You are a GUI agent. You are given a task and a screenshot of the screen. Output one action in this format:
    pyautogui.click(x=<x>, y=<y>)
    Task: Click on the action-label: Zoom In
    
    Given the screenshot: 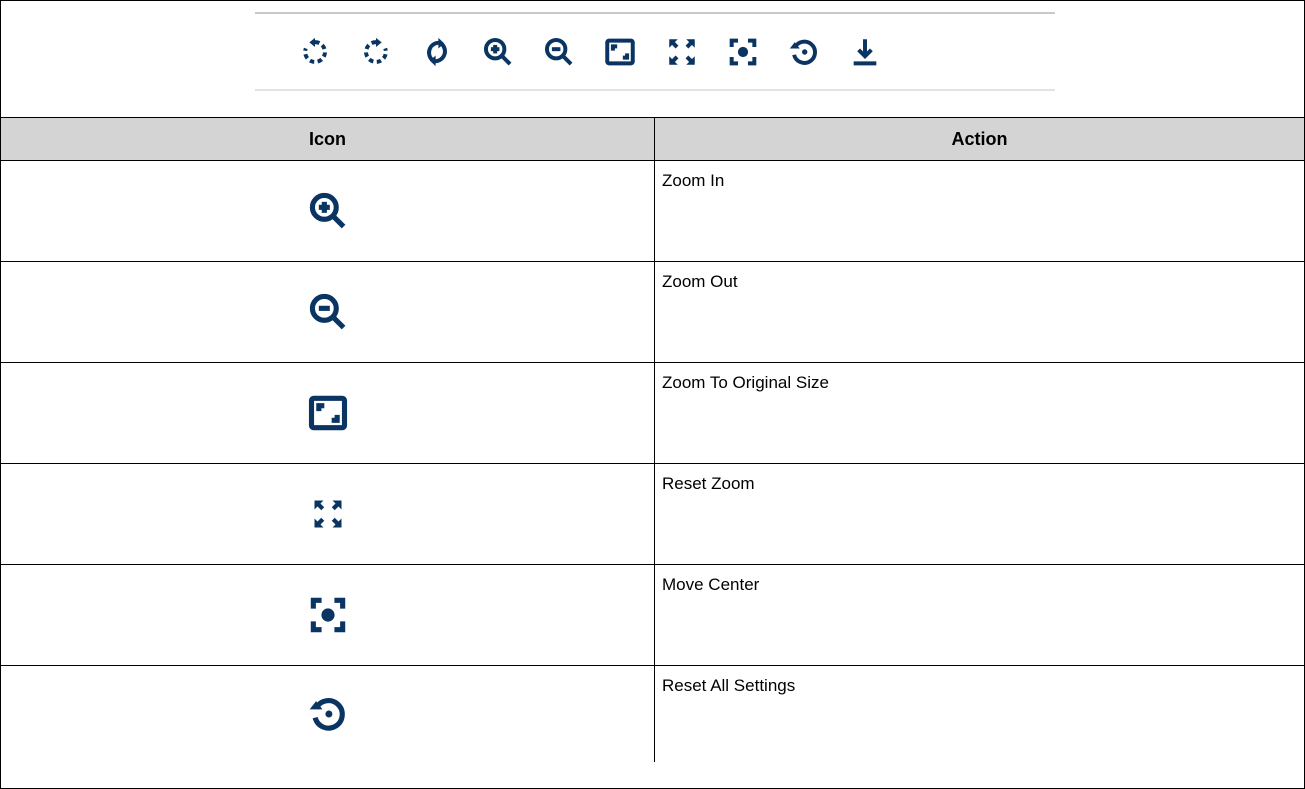 What is the action you would take?
    pyautogui.click(x=693, y=180)
    